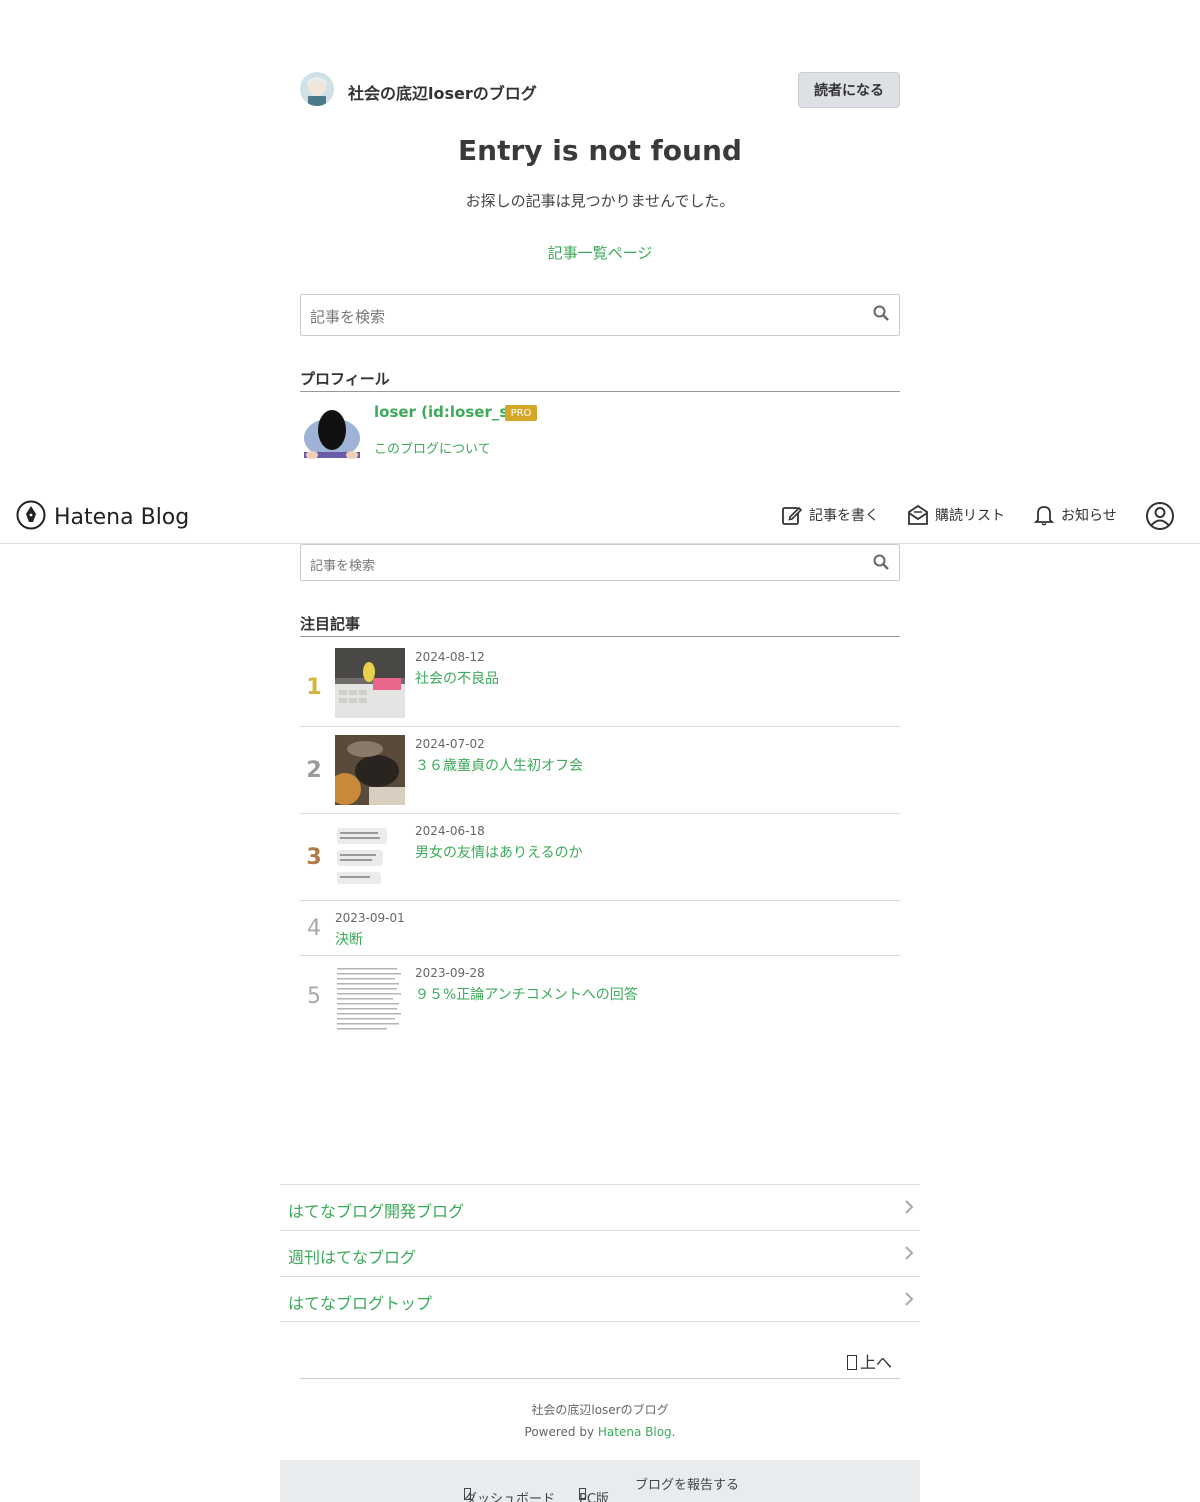 The width and height of the screenshot is (1200, 1502). What do you see at coordinates (635, 1432) in the screenshot?
I see `hatena-blog-link: Hatena Blog` at bounding box center [635, 1432].